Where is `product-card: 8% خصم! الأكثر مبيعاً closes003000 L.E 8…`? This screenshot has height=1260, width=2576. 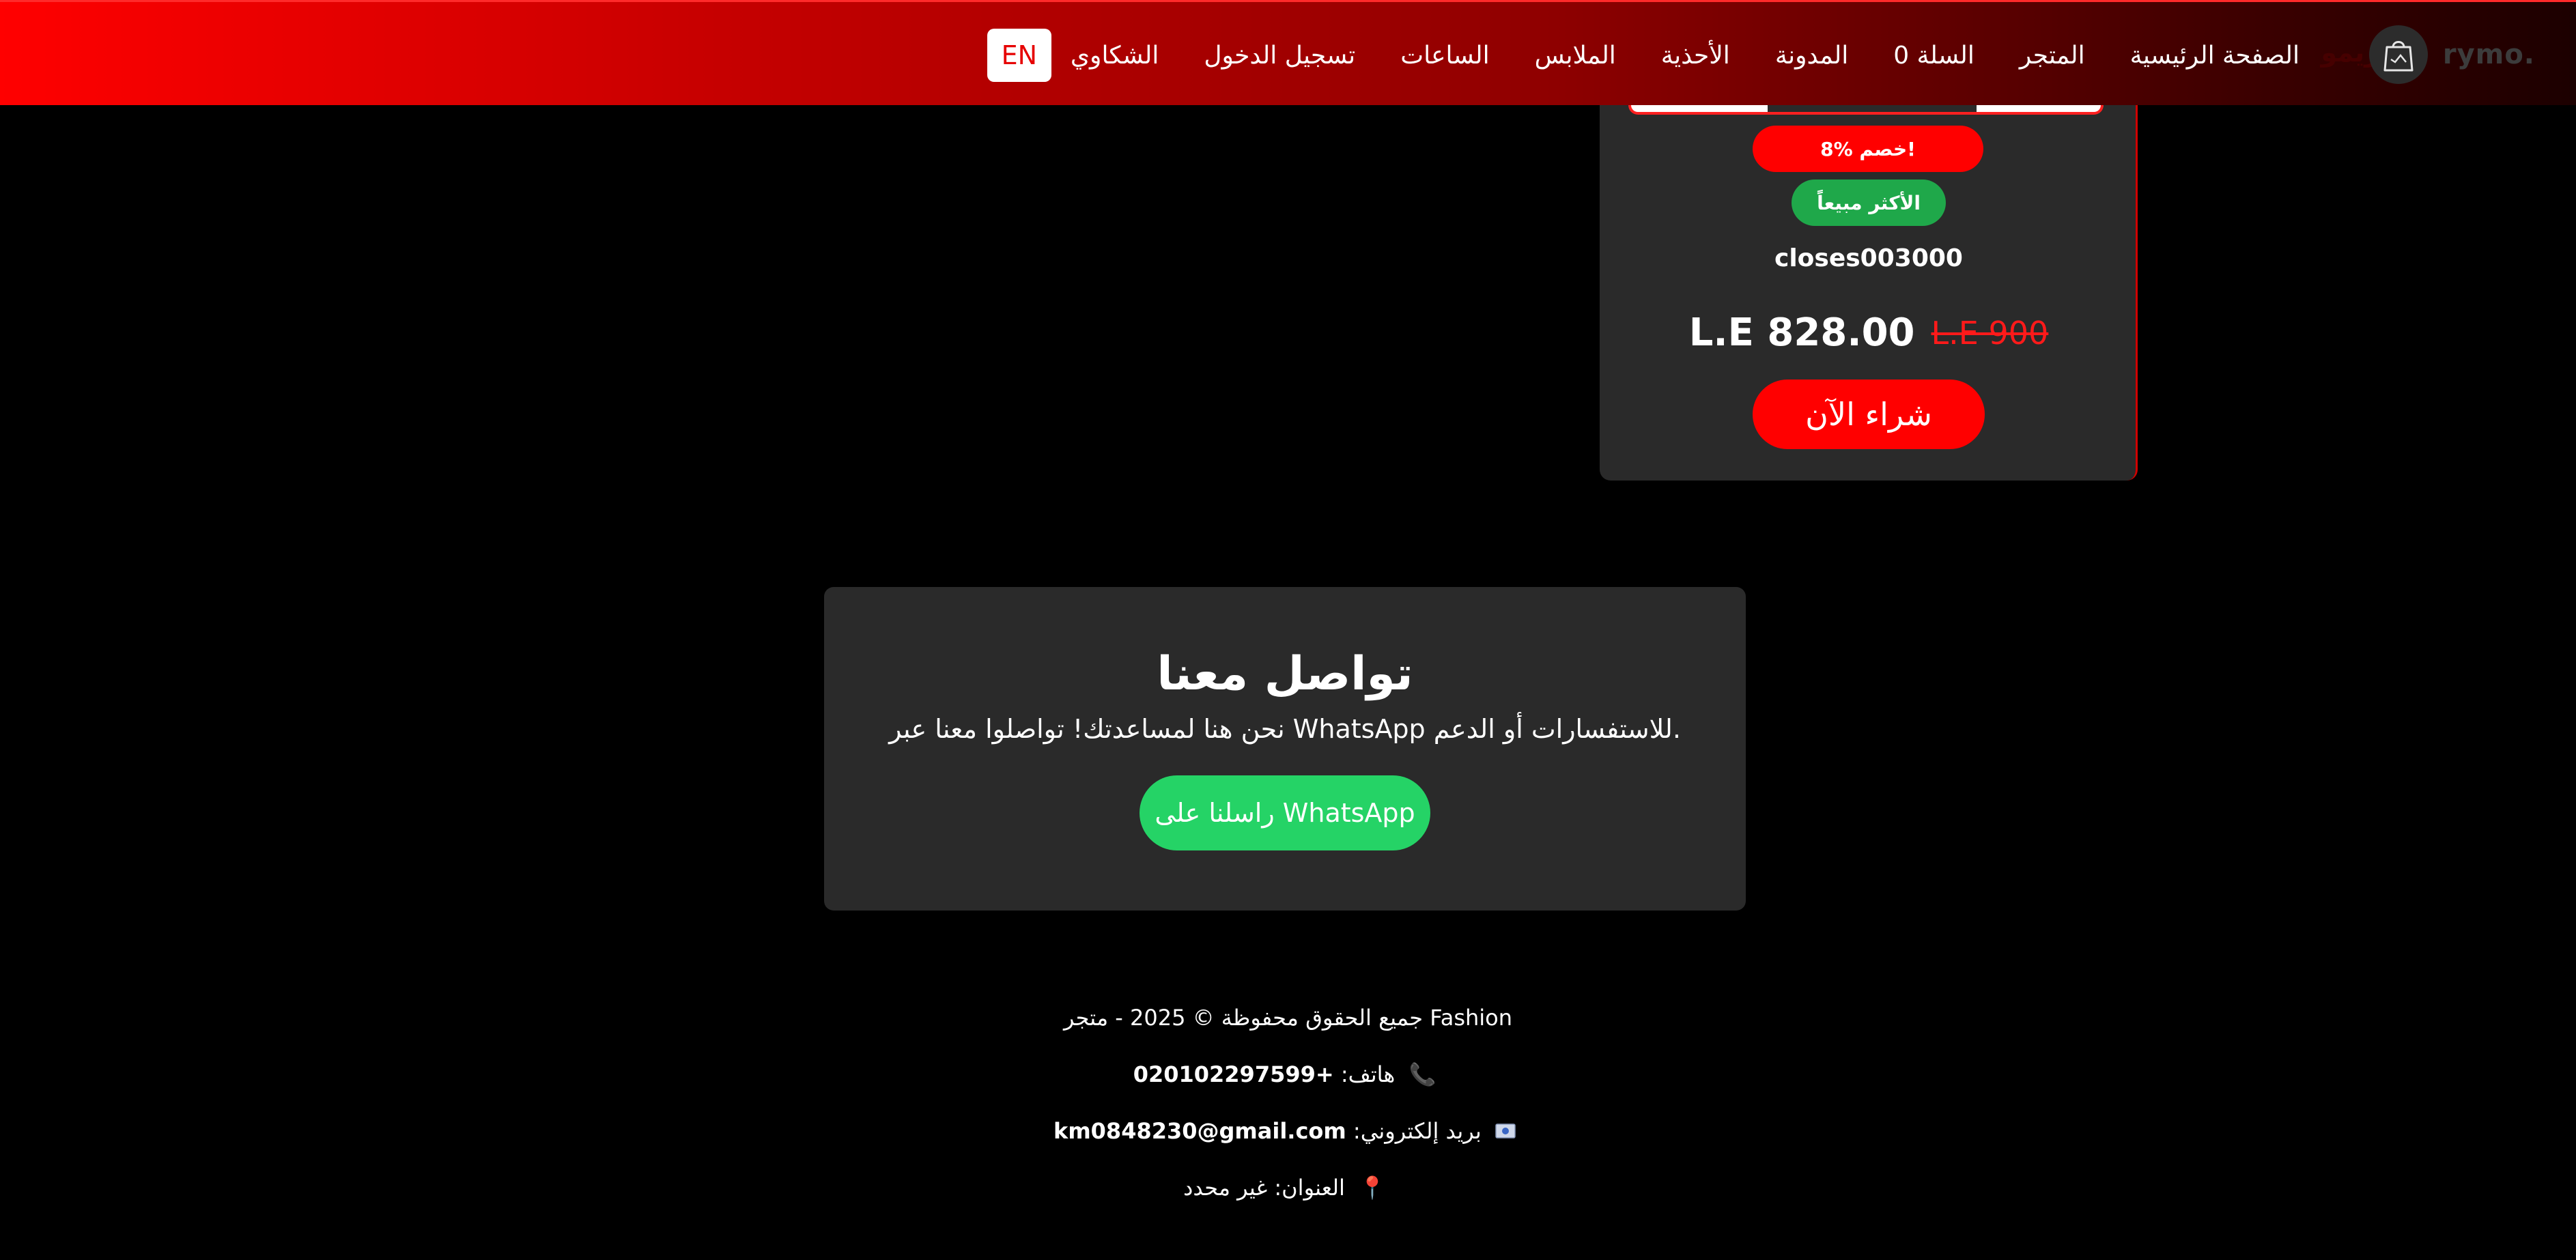 product-card: 8% خصم! الأكثر مبيعاً closes003000 L.E 8… is located at coordinates (1869, 274).